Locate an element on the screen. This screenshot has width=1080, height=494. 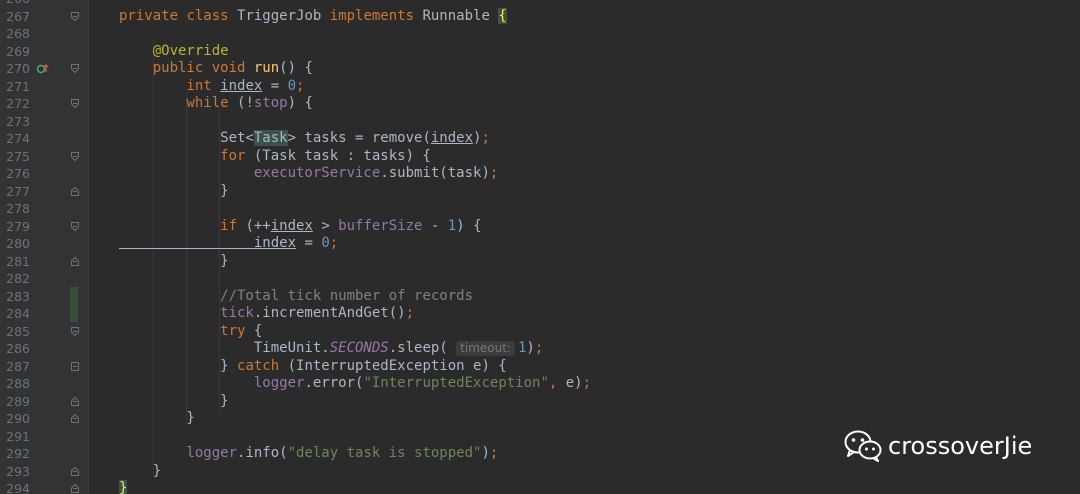
code-line: 280 index = 0; is located at coordinates (540, 244).